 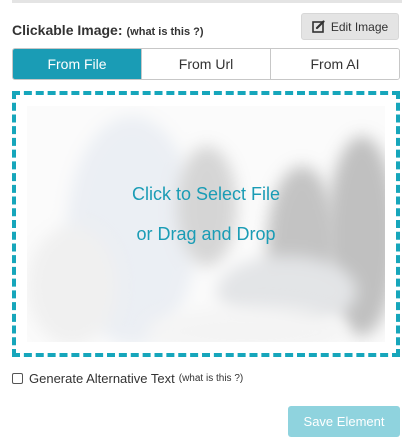 I want to click on field-label-row: Clickable Image: (what is this ?), so click(x=108, y=30).